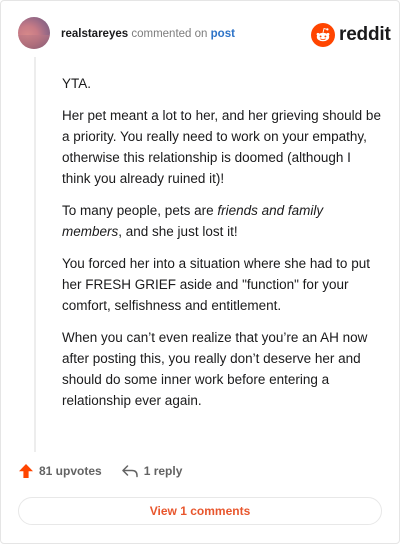 This screenshot has width=400, height=544. I want to click on comment-paragraph-3-start: To many people, pets are, so click(140, 210).